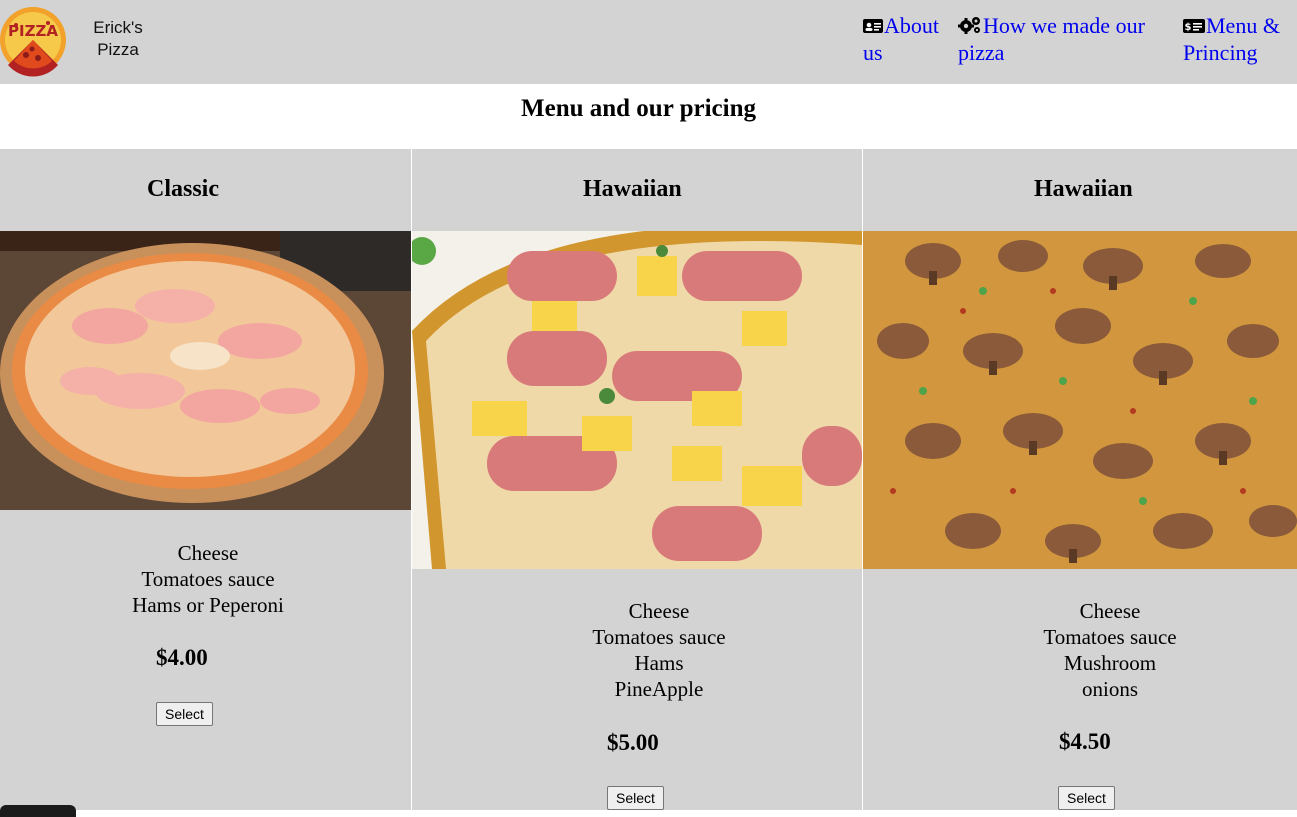  I want to click on ingredients-list: Cheese Tomatoes sauce Hams PineApple, so click(659, 650).